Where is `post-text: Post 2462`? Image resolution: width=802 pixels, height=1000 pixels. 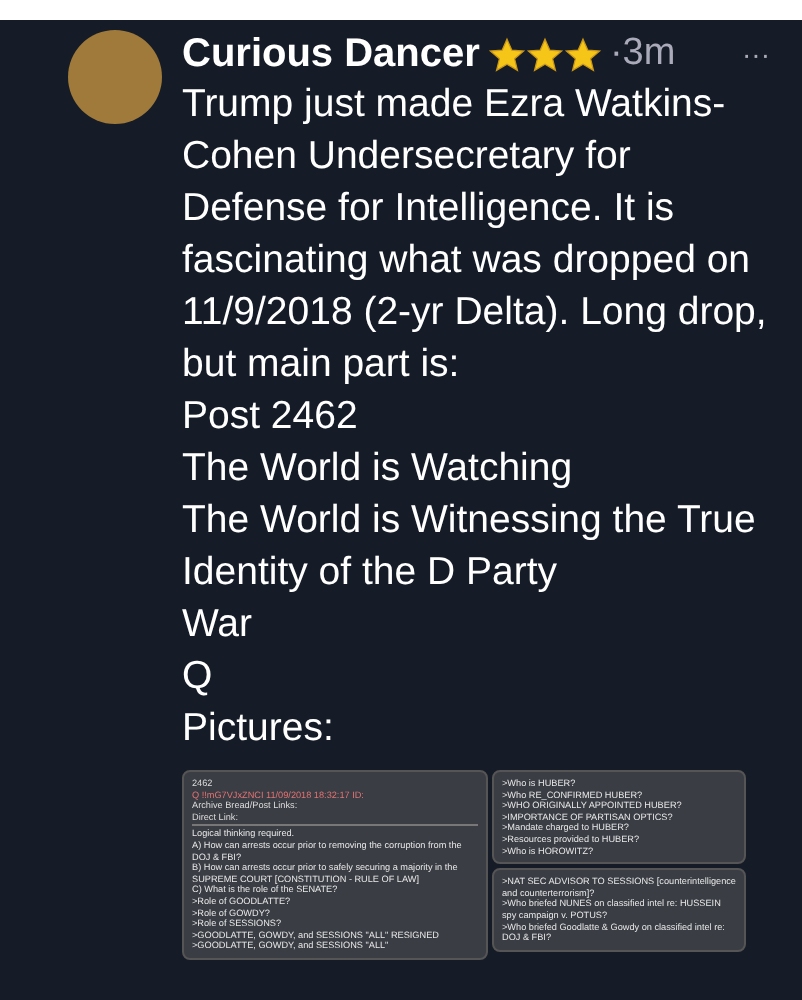 post-text: Post 2462 is located at coordinates (271, 417).